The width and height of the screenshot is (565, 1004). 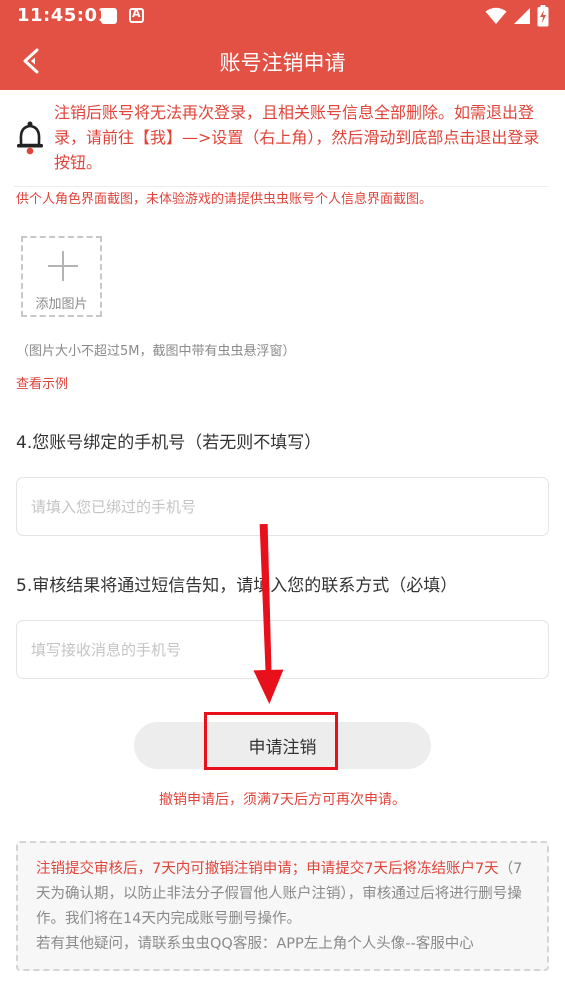 I want to click on bound-phone-input, so click(x=282, y=506).